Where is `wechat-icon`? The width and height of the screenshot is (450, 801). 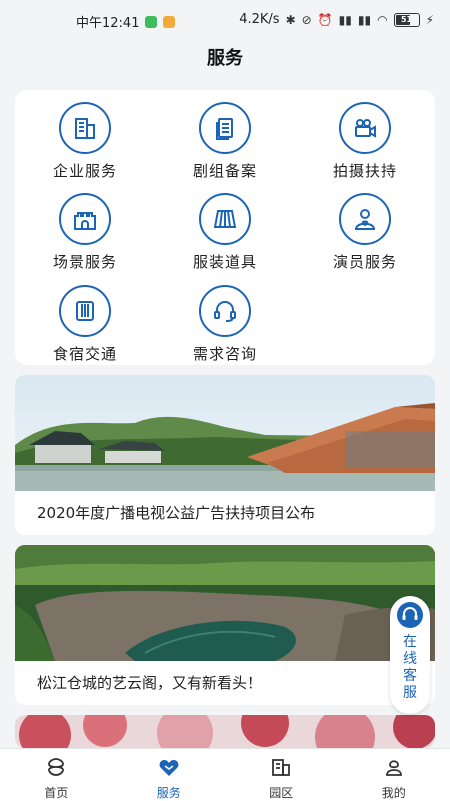
wechat-icon is located at coordinates (151, 22).